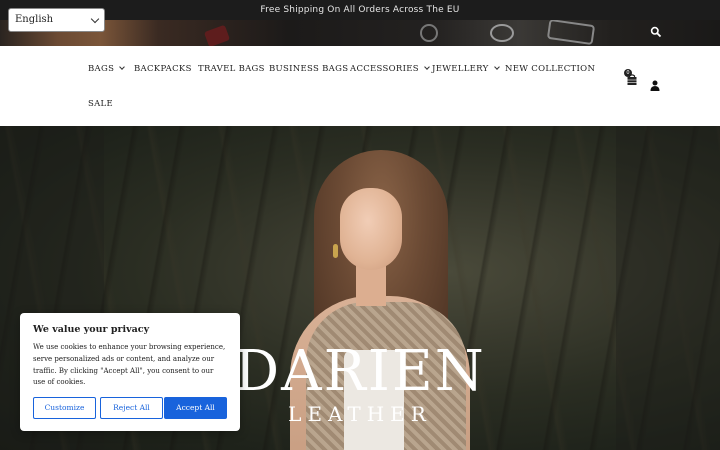 This screenshot has width=720, height=450. Describe the element at coordinates (571, 32) in the screenshot. I see `decor-buckle` at that location.